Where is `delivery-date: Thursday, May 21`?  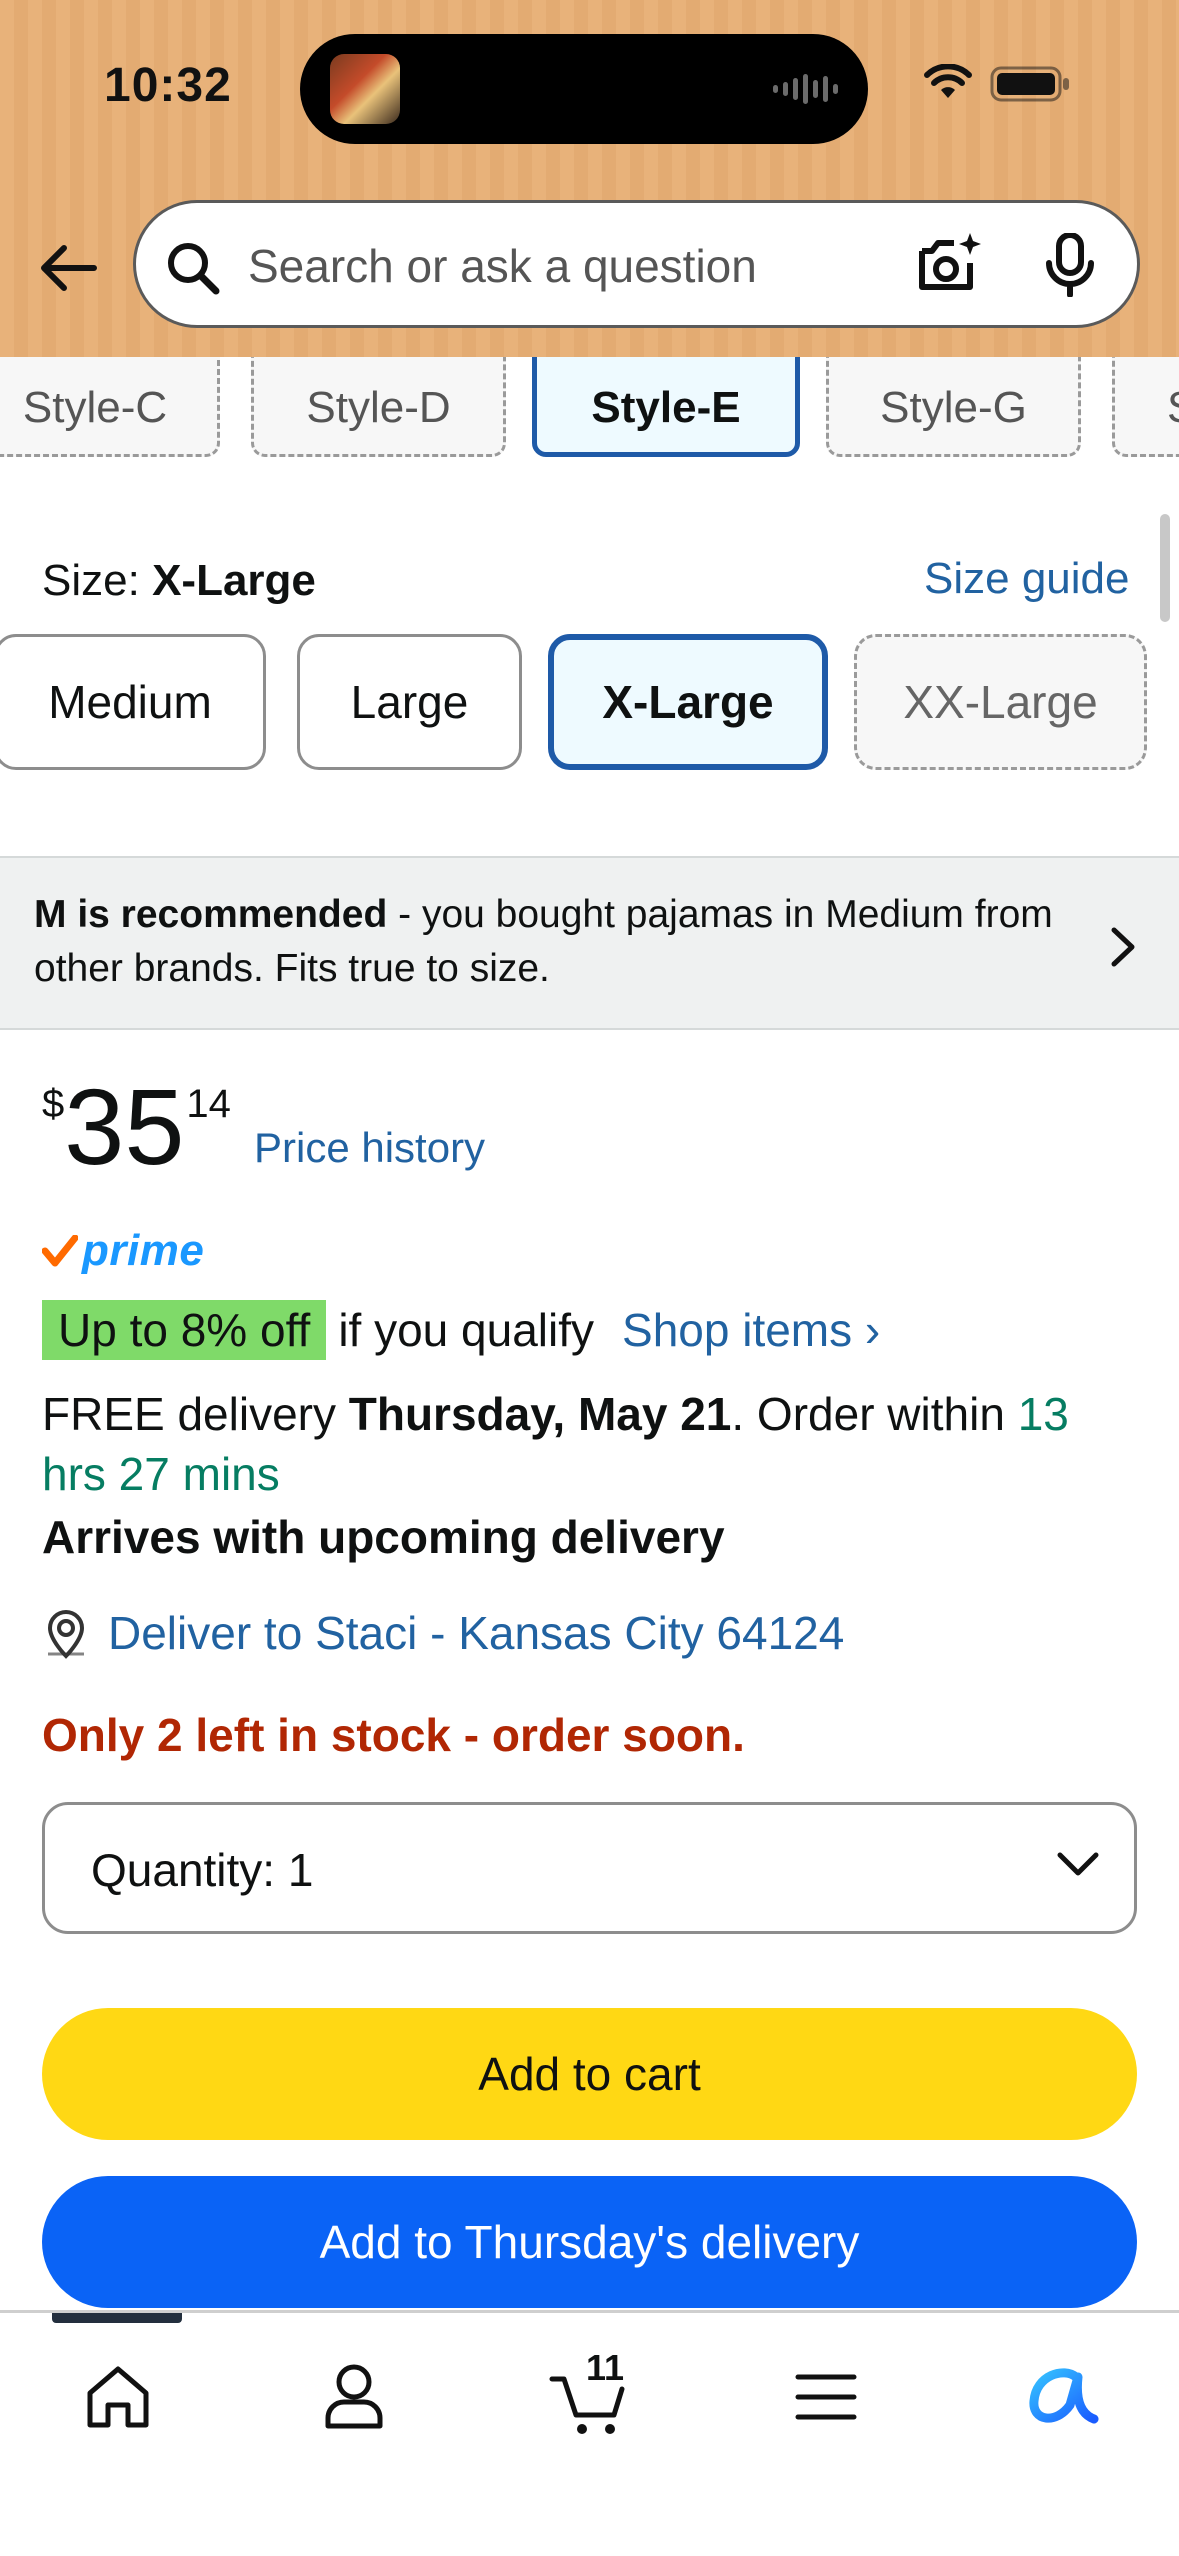
delivery-date: Thursday, May 21 is located at coordinates (540, 1414).